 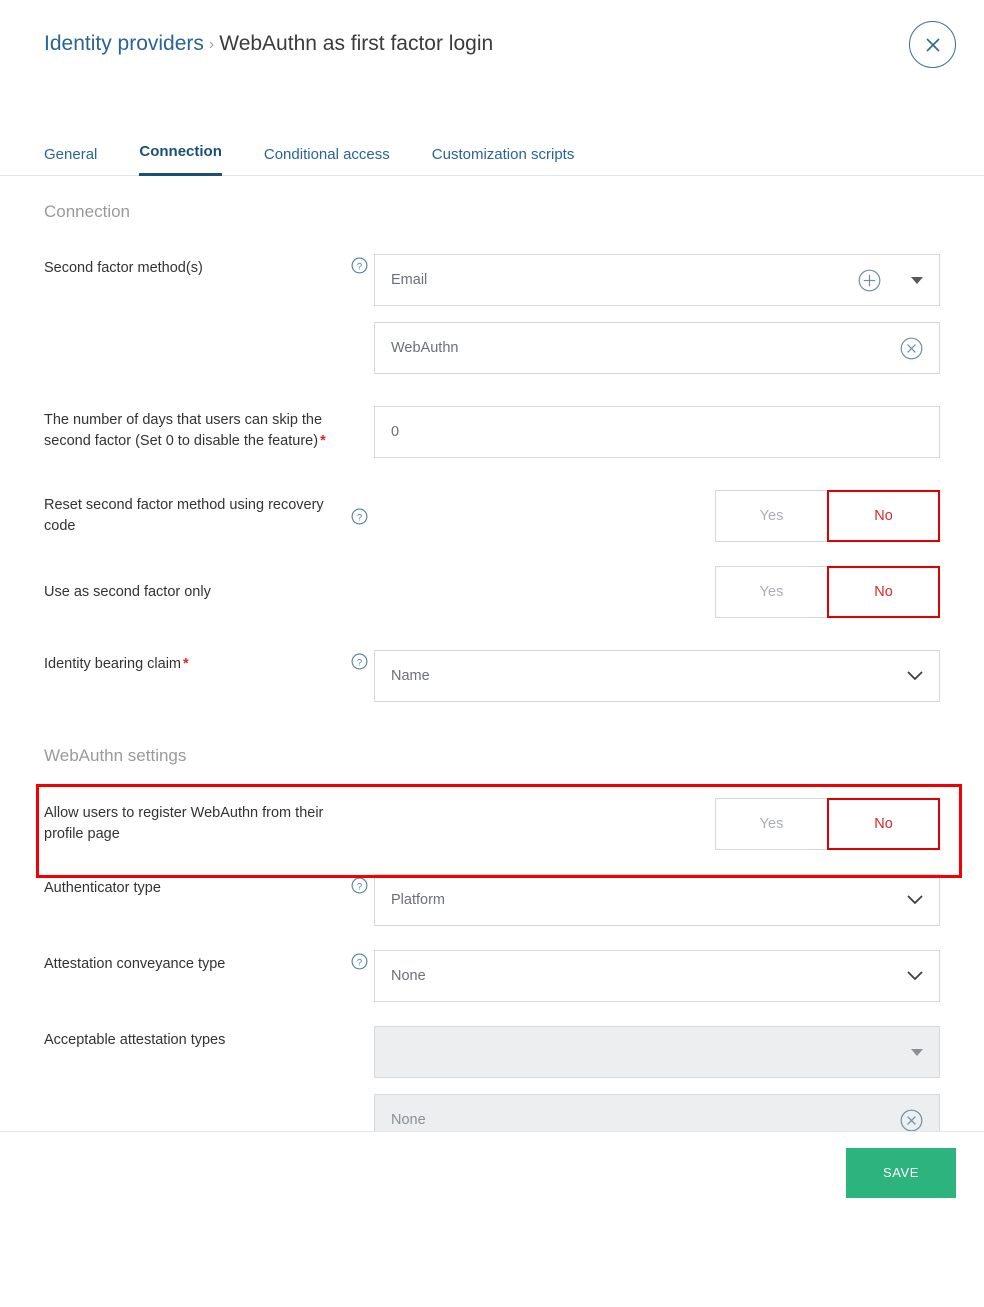 What do you see at coordinates (657, 1052) in the screenshot?
I see `acceptable-attestation-types-input` at bounding box center [657, 1052].